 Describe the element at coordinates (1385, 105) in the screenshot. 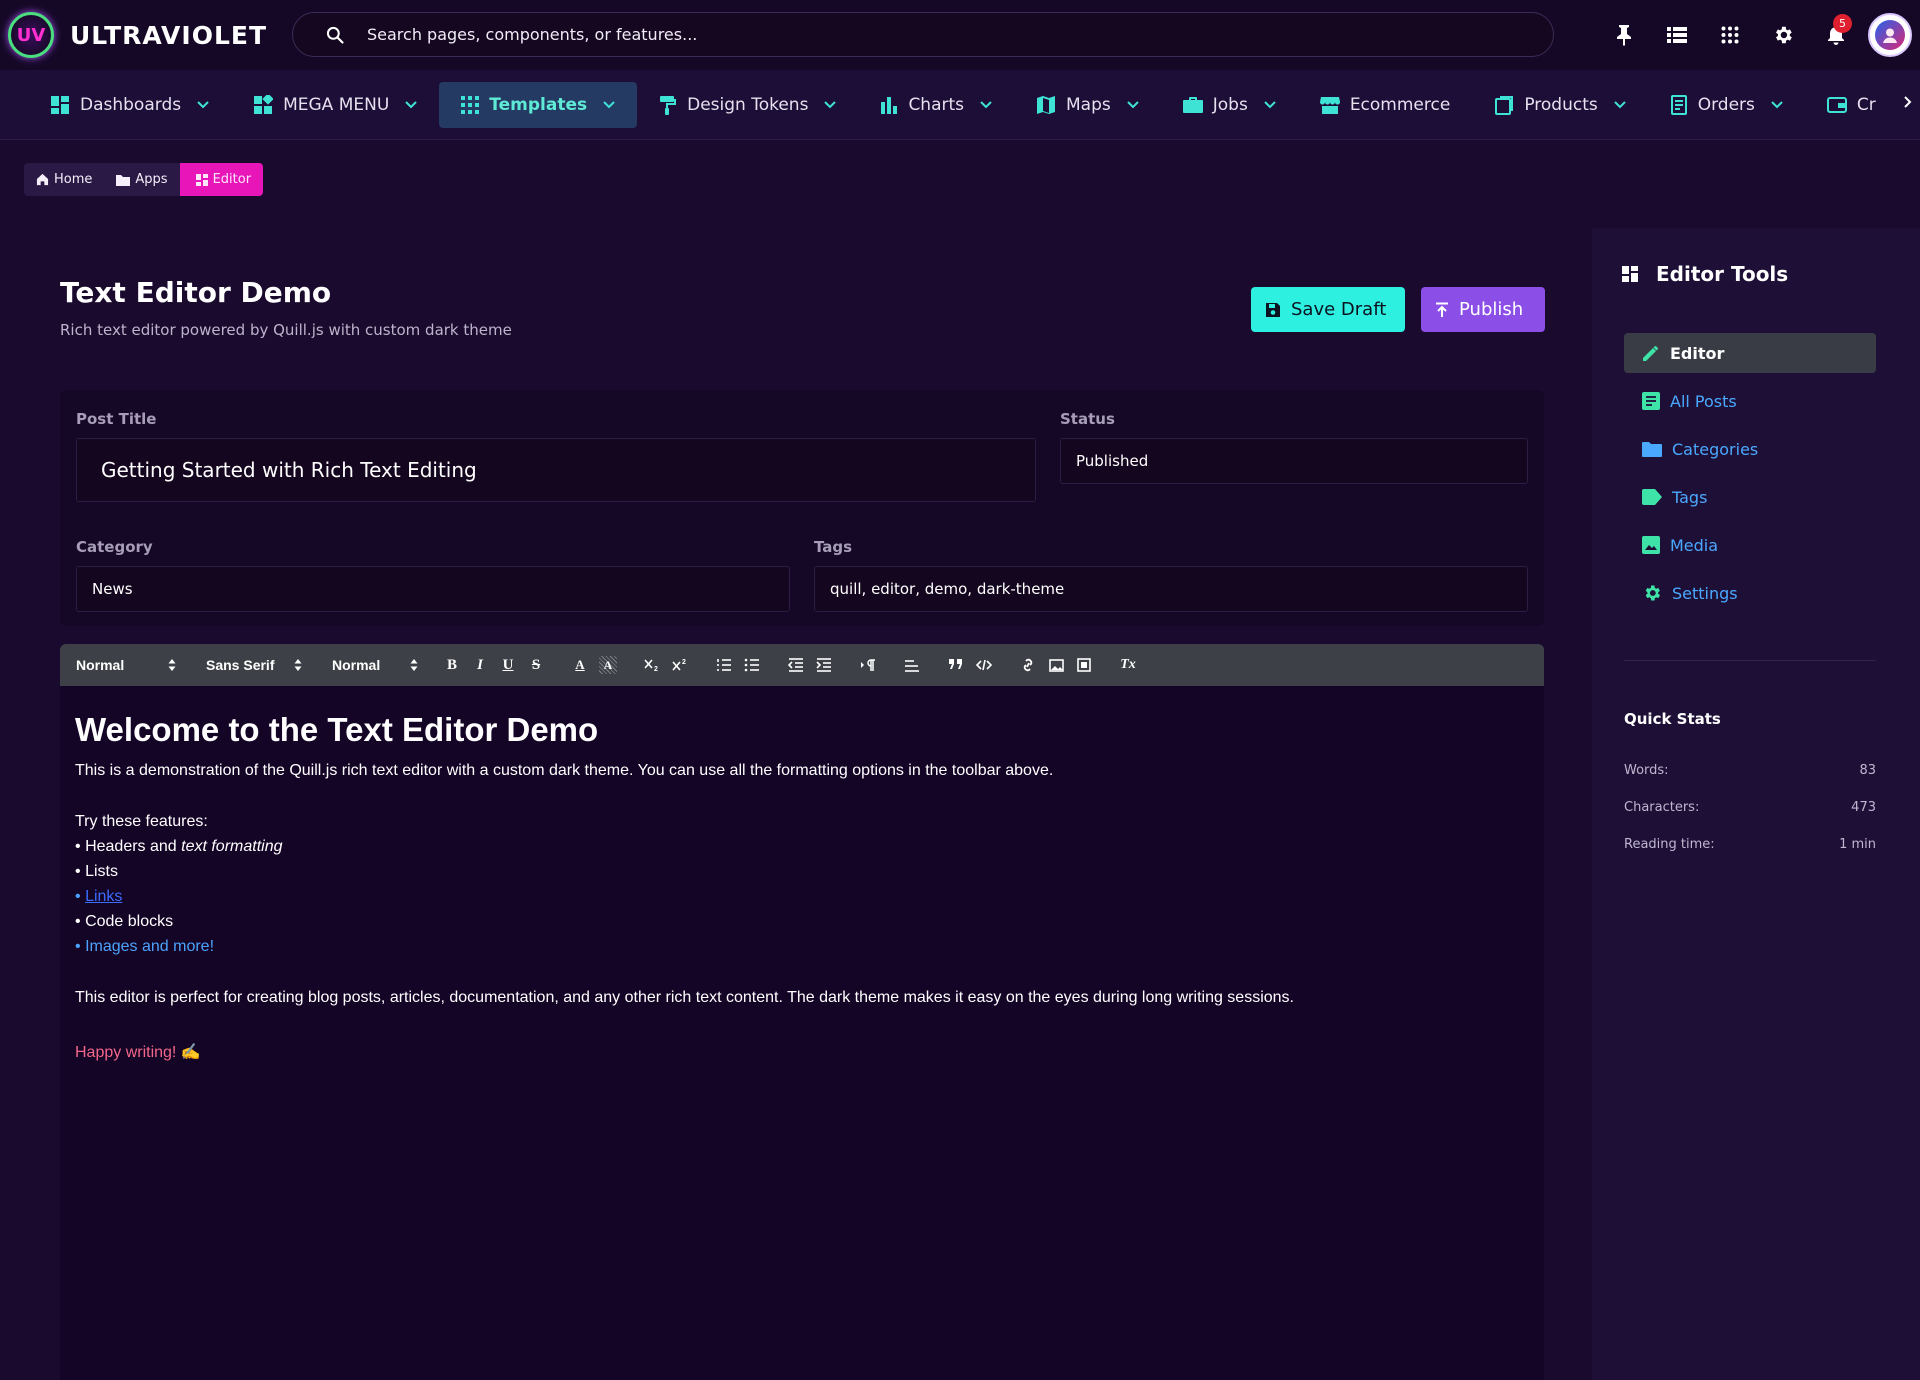

I see `nav-ecommerce: Ecommerce` at that location.